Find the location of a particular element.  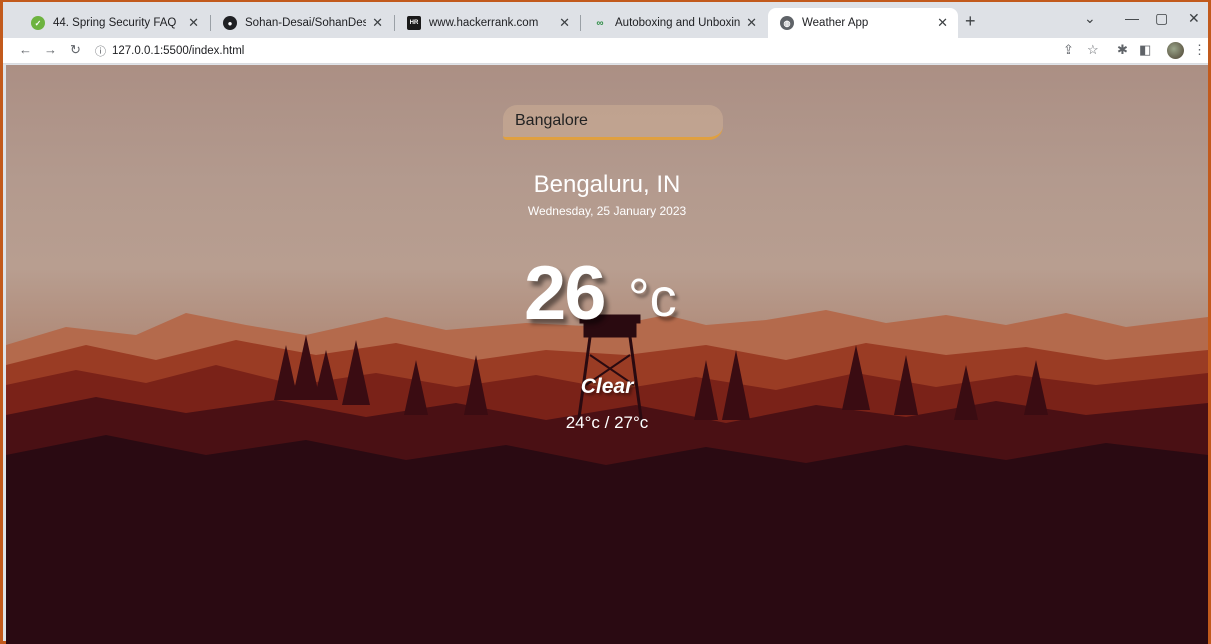

extensions-icon: ✱ is located at coordinates (1122, 50).